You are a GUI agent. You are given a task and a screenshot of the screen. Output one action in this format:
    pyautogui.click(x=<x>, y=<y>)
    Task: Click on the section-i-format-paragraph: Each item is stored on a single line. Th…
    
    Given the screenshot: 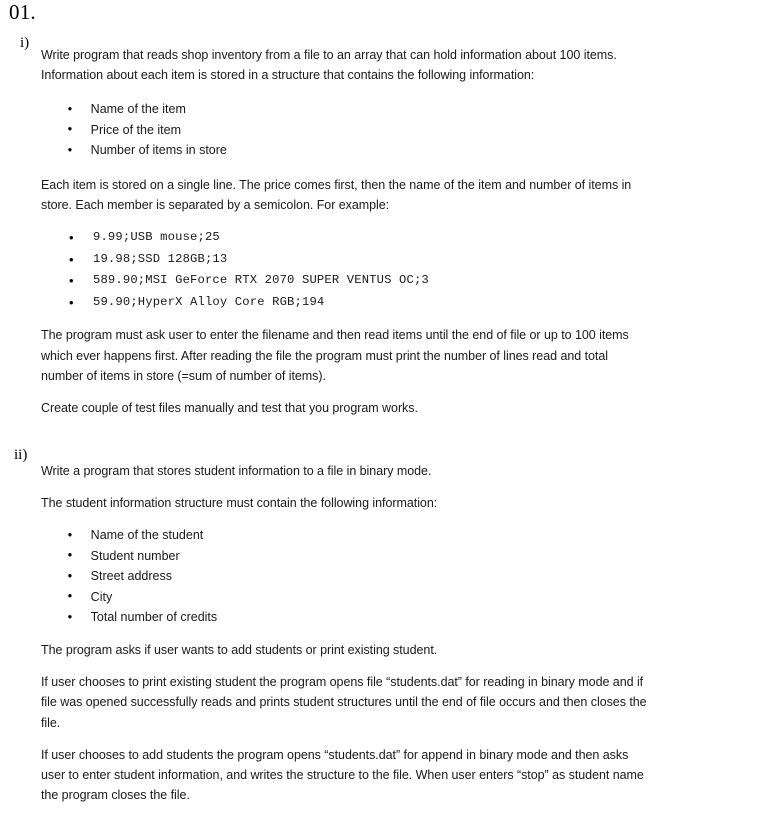 What is the action you would take?
    pyautogui.click(x=336, y=194)
    